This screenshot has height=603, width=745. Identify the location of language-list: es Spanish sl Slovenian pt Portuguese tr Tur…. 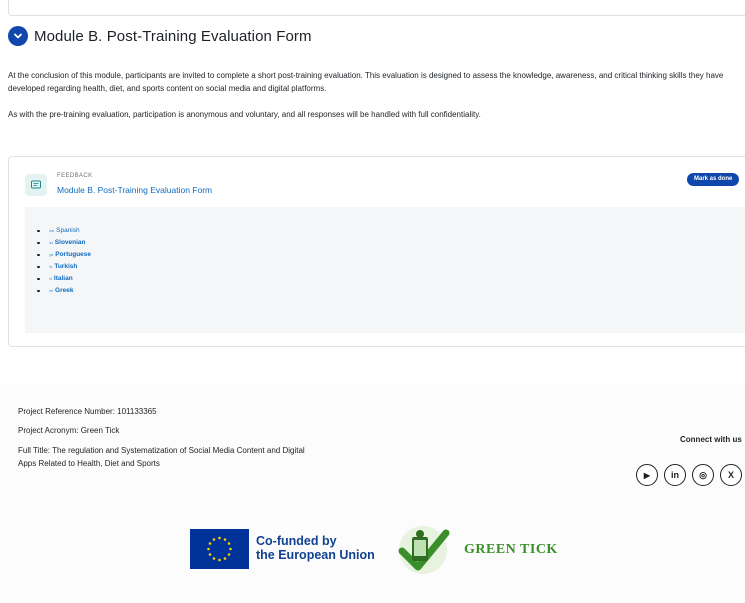
(64, 261).